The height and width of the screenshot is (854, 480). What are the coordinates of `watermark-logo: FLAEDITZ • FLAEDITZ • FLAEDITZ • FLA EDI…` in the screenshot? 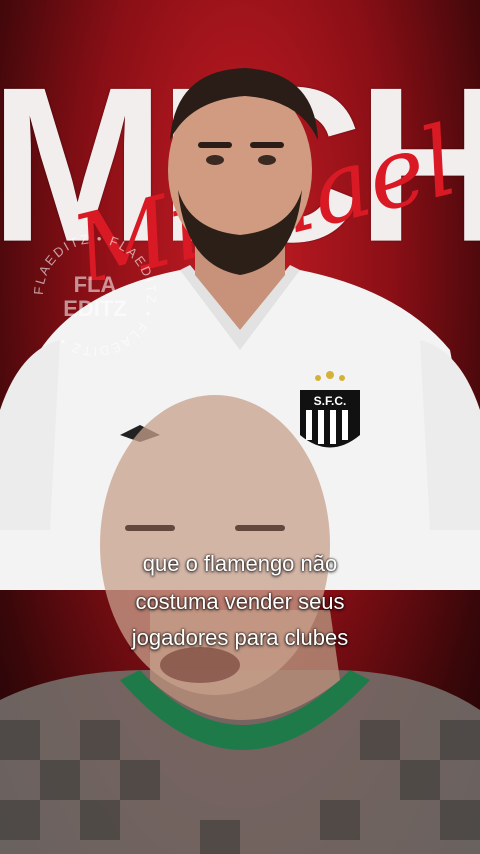 It's located at (94, 295).